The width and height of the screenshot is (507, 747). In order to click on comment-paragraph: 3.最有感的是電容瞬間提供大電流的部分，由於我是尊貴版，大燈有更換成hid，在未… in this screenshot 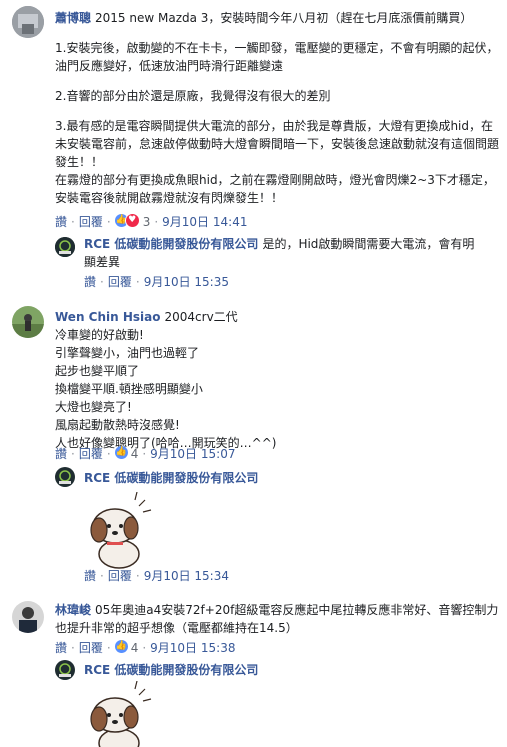, I will do `click(277, 162)`.